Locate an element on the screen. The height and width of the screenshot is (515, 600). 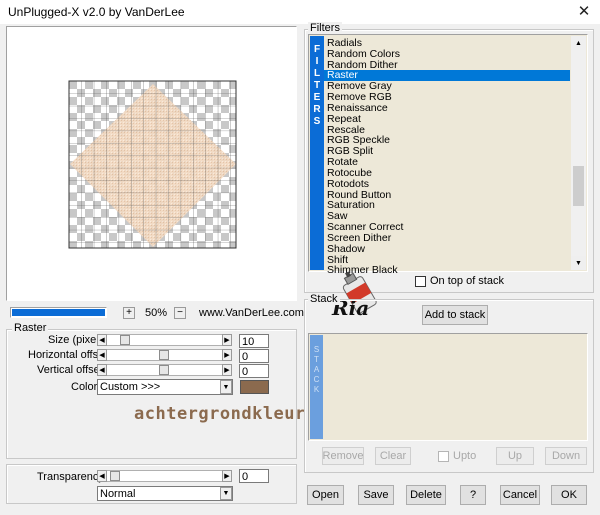
filter-item: Shadow is located at coordinates (447, 249).